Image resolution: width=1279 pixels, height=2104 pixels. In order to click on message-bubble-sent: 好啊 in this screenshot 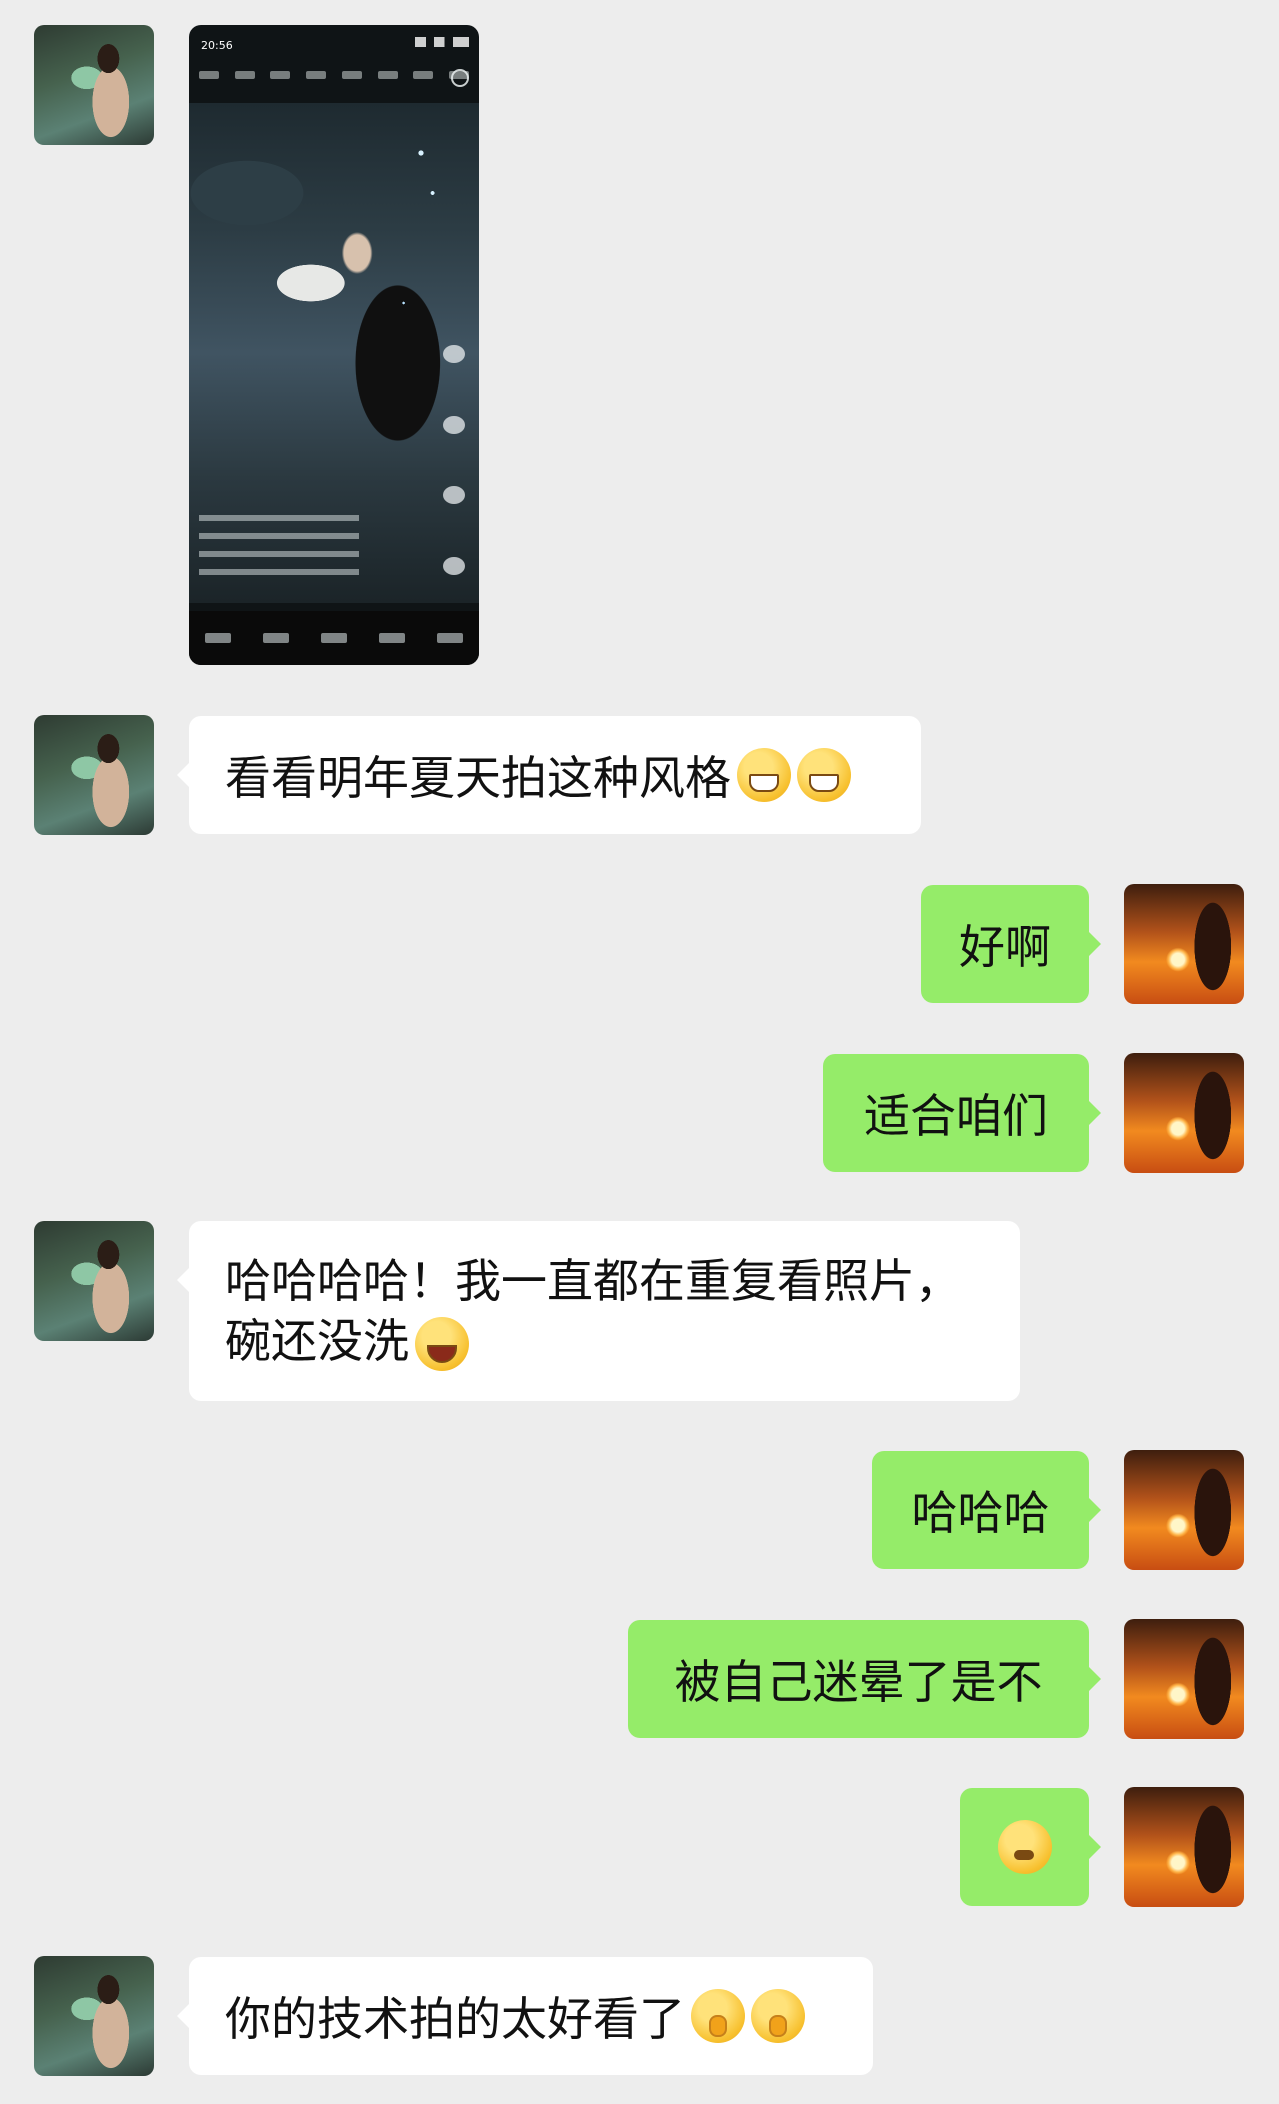, I will do `click(1011, 944)`.